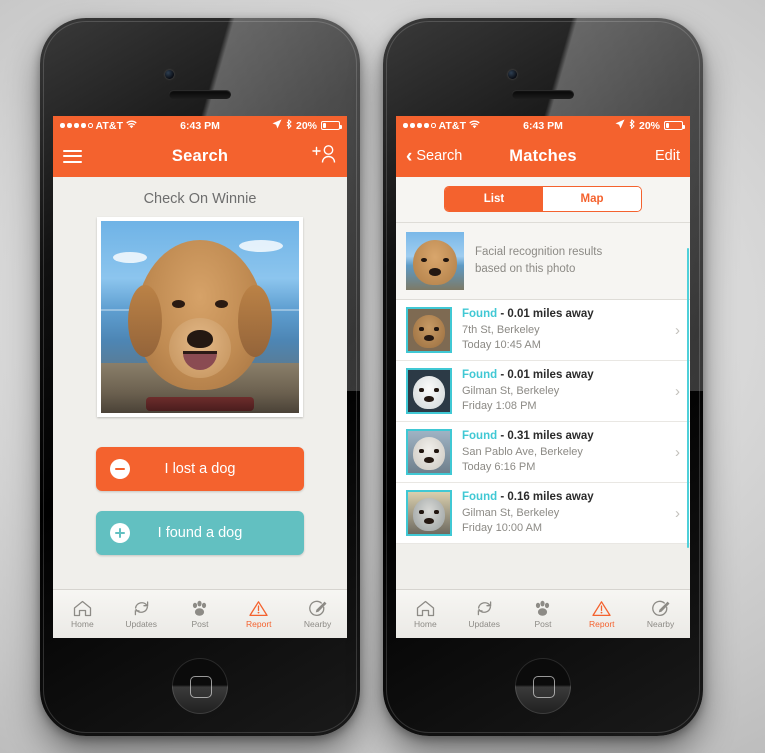  I want to click on nav-bar-right: ‹ Search Matches Edit, so click(543, 156).